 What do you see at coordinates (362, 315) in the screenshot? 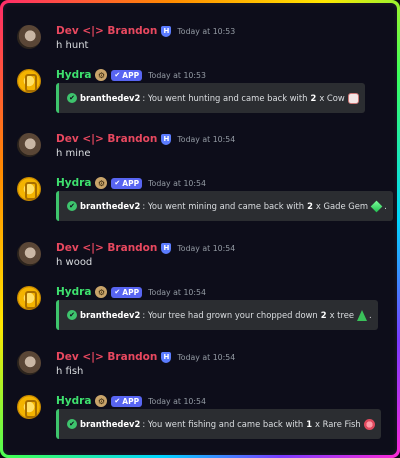
I see `tree-icon` at bounding box center [362, 315].